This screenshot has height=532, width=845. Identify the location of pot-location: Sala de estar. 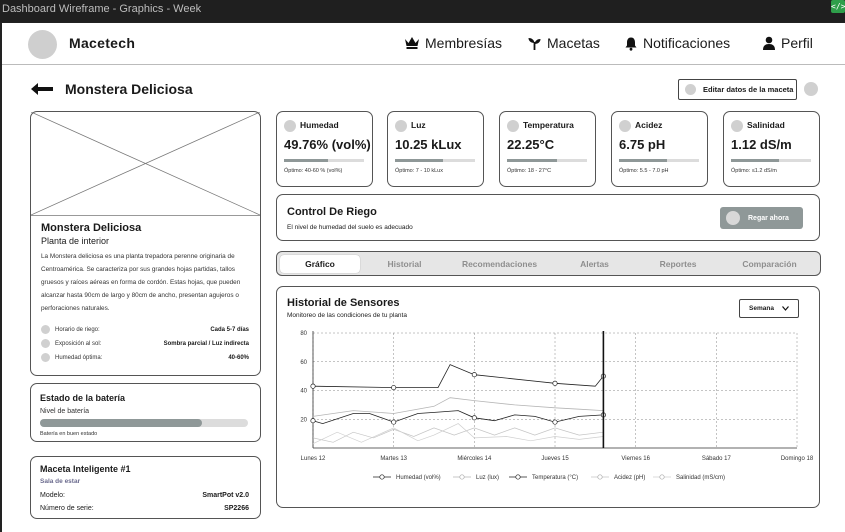
(60, 481).